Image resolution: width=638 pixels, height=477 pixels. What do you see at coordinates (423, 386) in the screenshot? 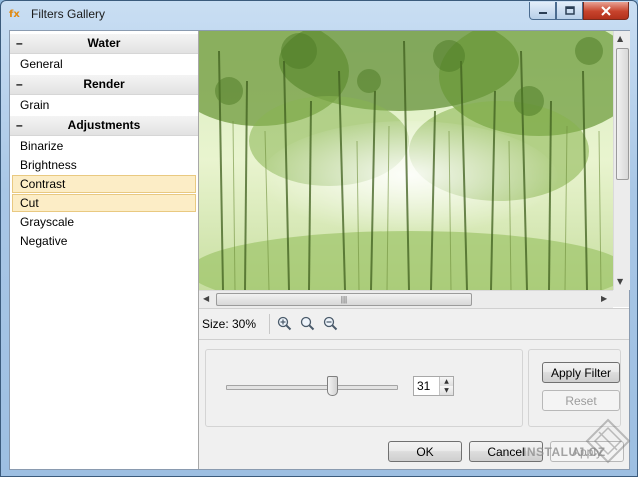
I see `parameter-value: 31` at bounding box center [423, 386].